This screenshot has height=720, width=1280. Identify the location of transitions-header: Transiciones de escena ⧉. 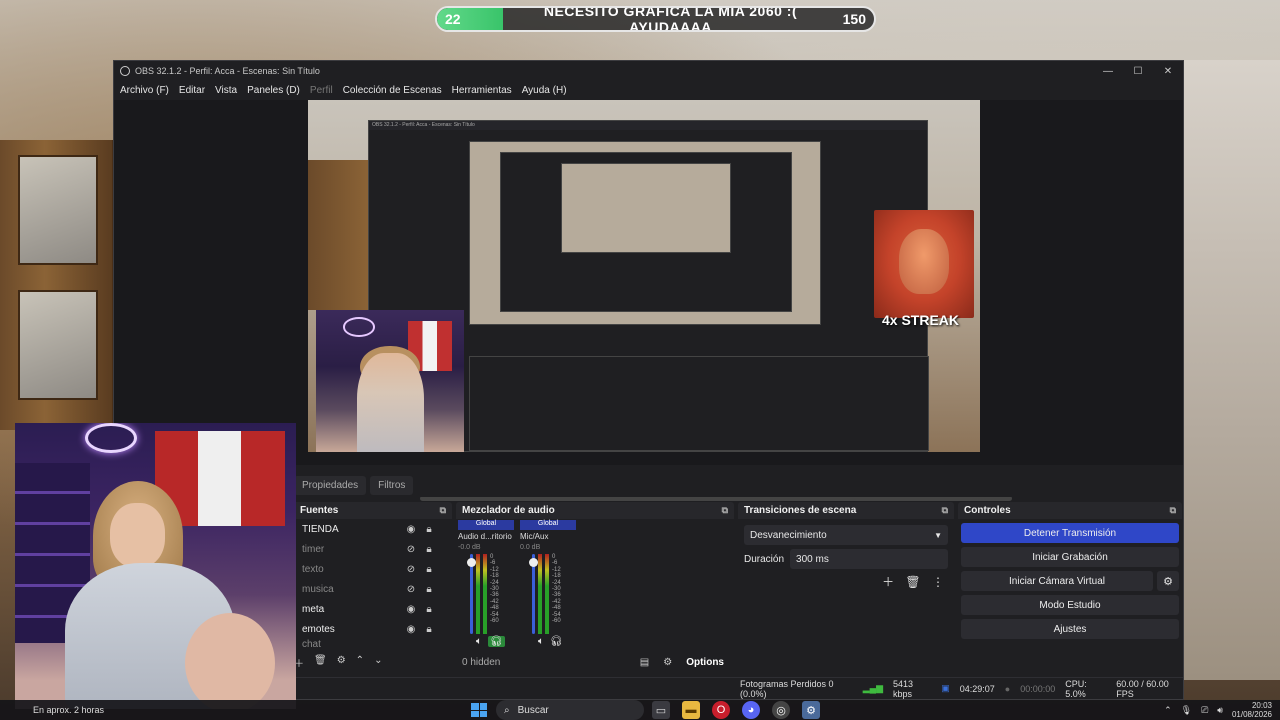
(846, 510).